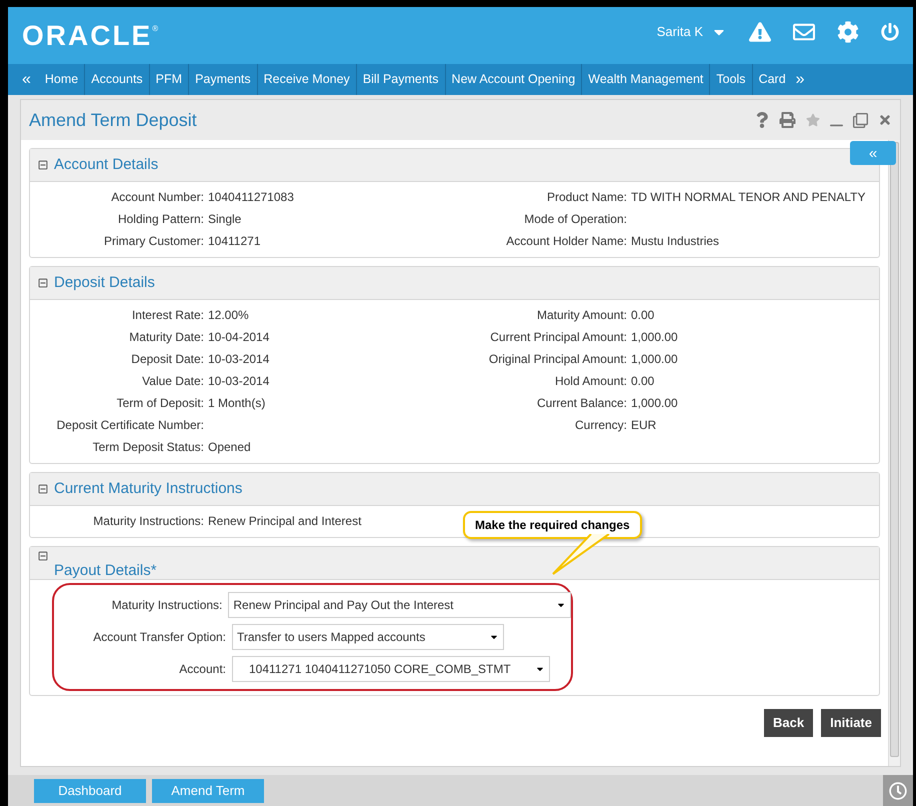 The height and width of the screenshot is (806, 916). Describe the element at coordinates (167, 315) in the screenshot. I see `field-label: Interest Rate:` at that location.